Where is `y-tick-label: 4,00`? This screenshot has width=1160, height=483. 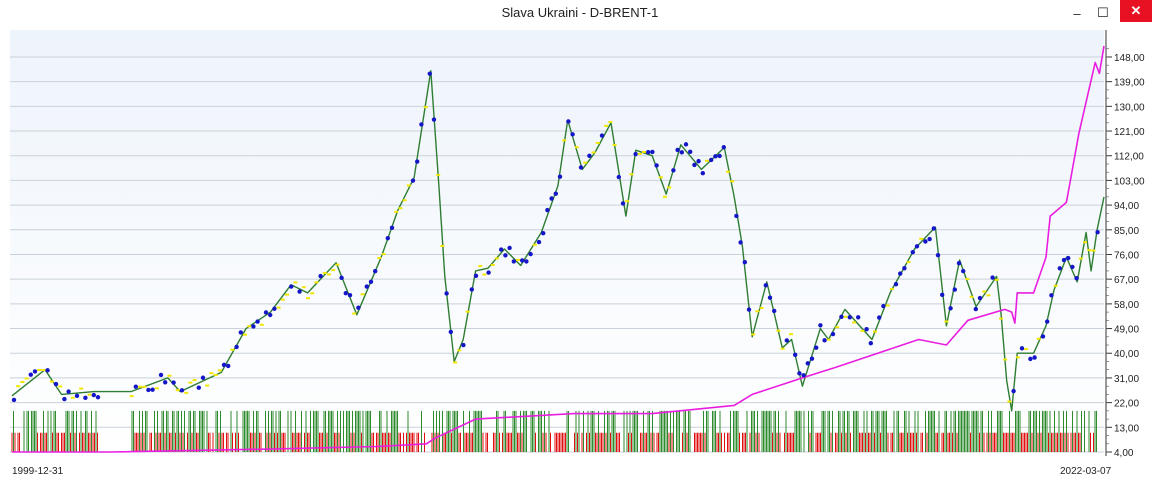 y-tick-label: 4,00 is located at coordinates (1124, 453).